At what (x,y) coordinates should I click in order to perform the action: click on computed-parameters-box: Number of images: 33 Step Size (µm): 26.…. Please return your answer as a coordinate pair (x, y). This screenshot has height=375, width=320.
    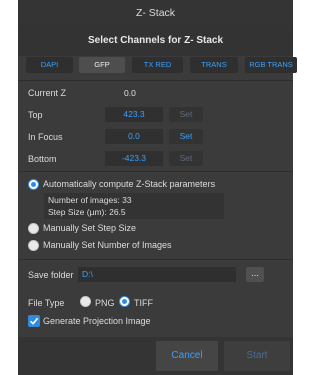
    Looking at the image, I should click on (134, 206).